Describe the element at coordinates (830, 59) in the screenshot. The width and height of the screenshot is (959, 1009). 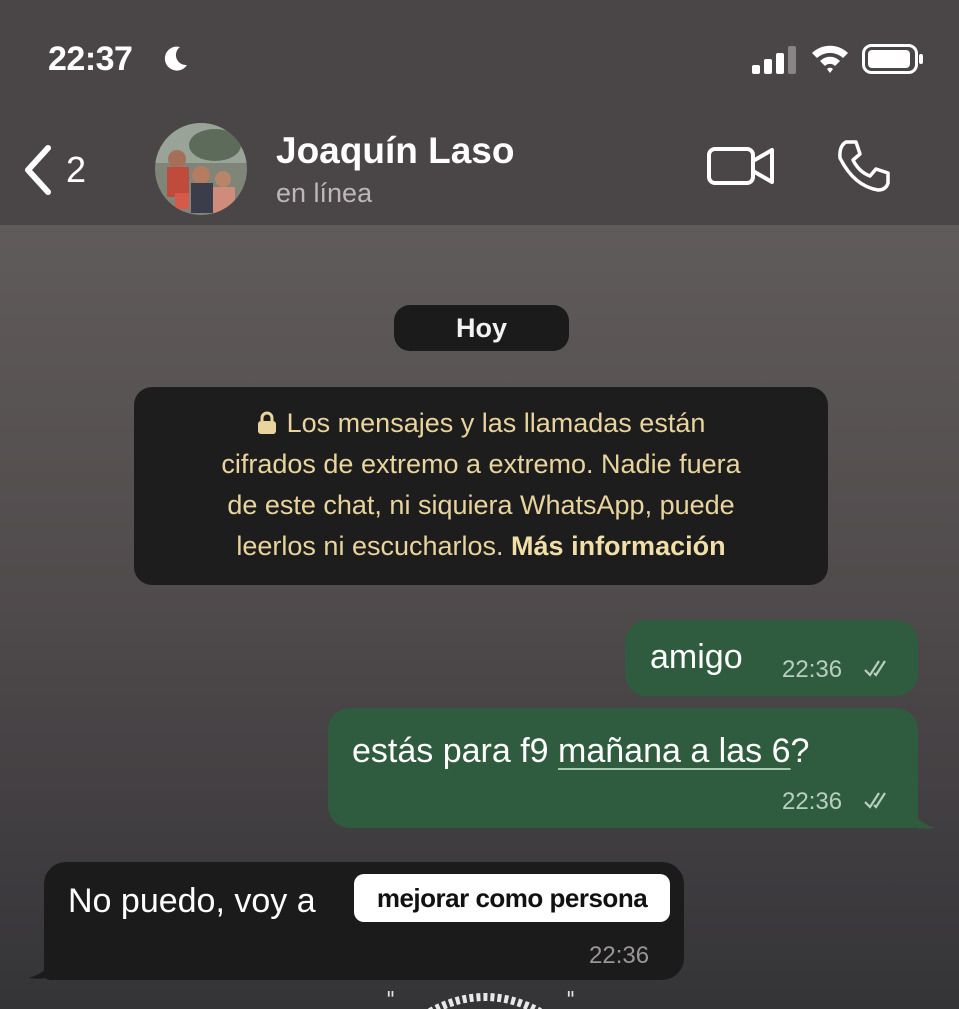
I see `wifi-icon` at that location.